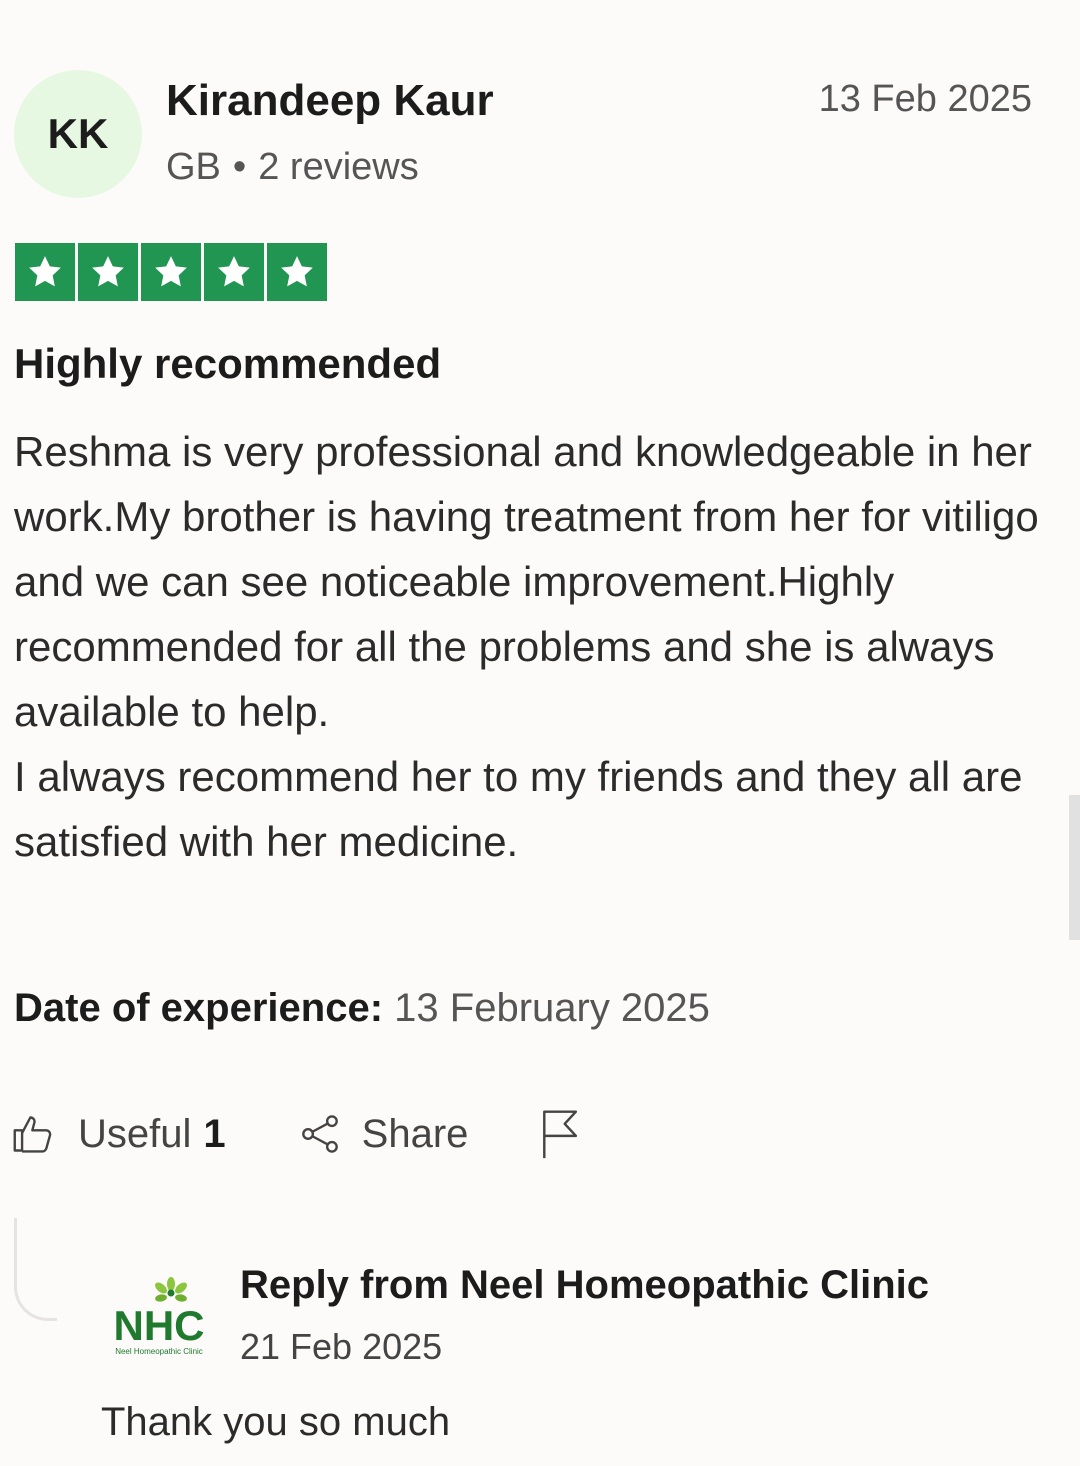  Describe the element at coordinates (585, 1285) in the screenshot. I see `reply-title: Reply from Neel Homeopathic Clinic` at that location.